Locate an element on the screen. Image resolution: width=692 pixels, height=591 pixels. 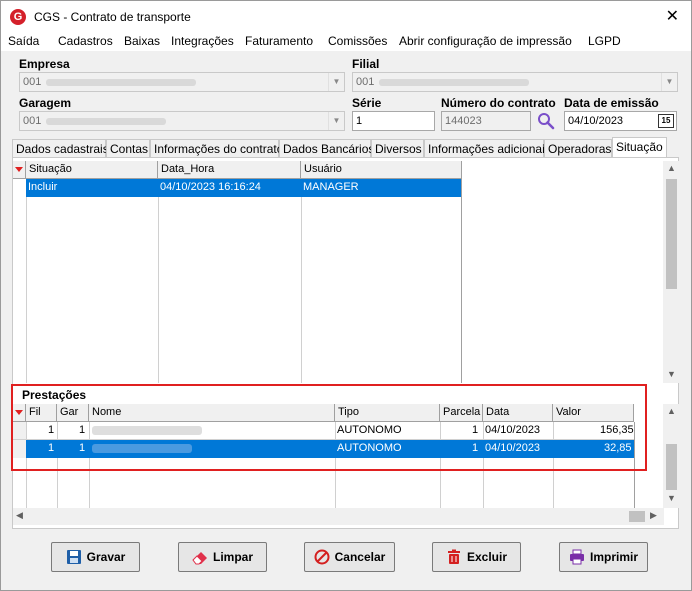
situacao-vertical-scrollbar: ▲ ▼ is located at coordinates (671, 272).